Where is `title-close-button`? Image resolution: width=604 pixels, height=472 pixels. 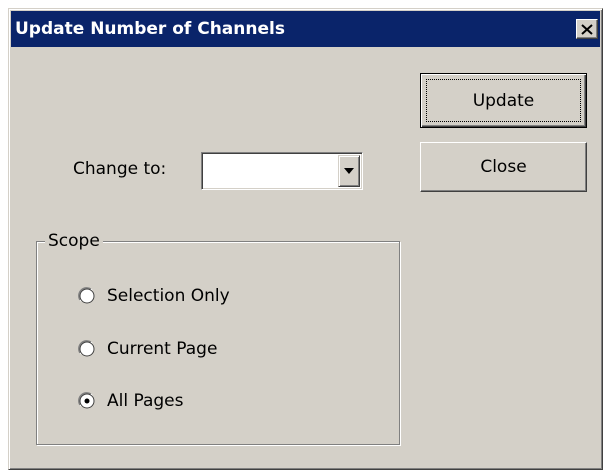
title-close-button is located at coordinates (587, 29).